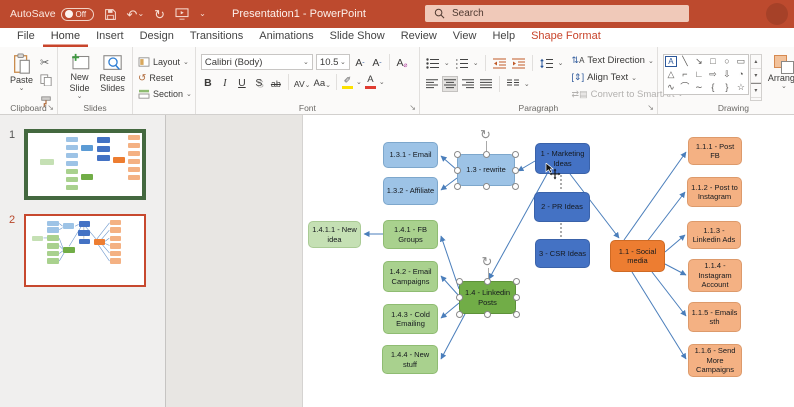 This screenshot has width=794, height=407. I want to click on underline-button: U, so click(242, 82).